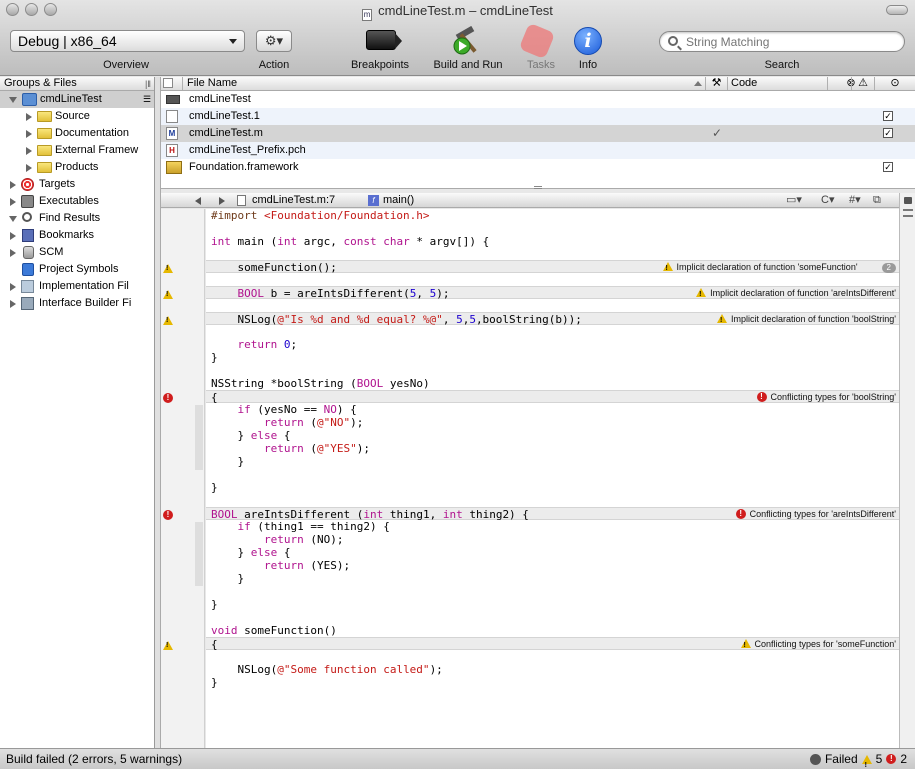  I want to click on column-build-status: ⚒, so click(716, 83).